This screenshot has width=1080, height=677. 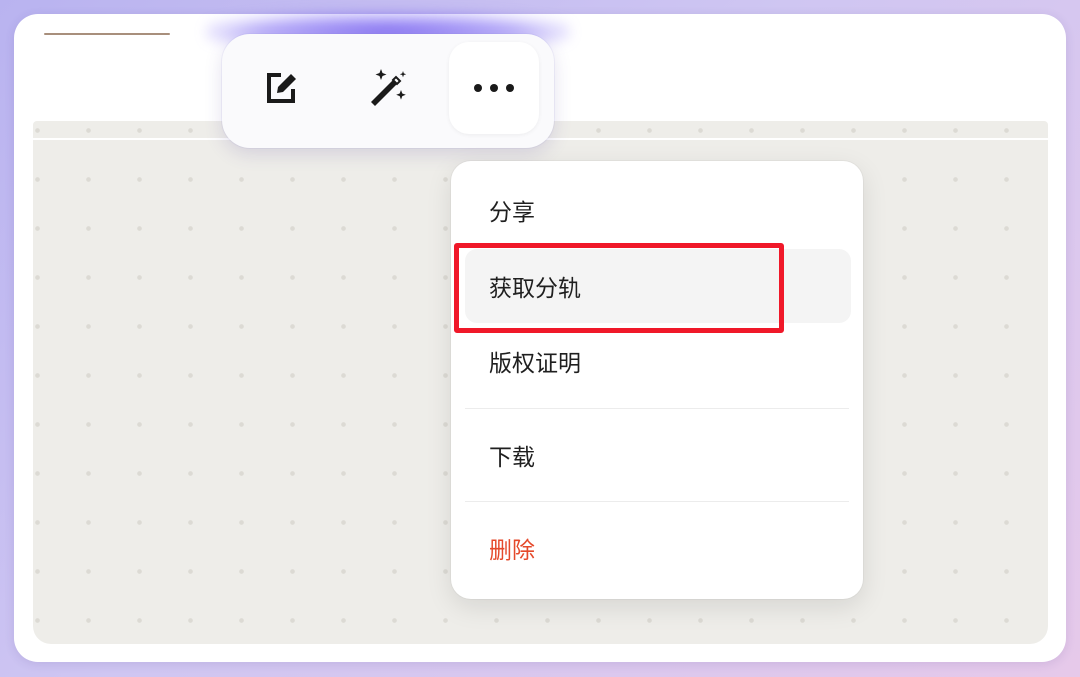 I want to click on edit-button, so click(x=281, y=88).